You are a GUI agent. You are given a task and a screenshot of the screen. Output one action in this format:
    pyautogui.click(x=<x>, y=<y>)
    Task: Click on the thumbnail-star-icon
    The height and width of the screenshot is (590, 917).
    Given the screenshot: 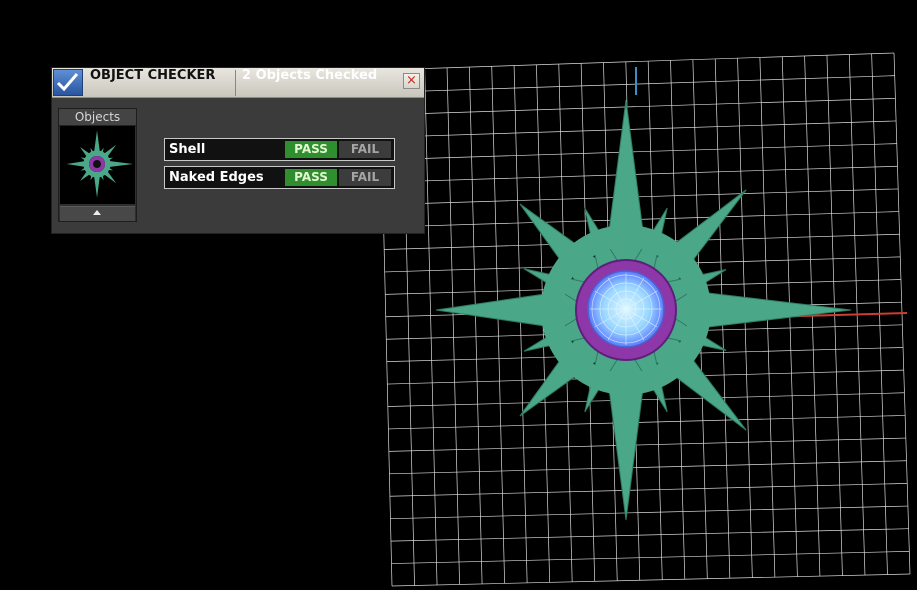 What is the action you would take?
    pyautogui.click(x=99, y=164)
    